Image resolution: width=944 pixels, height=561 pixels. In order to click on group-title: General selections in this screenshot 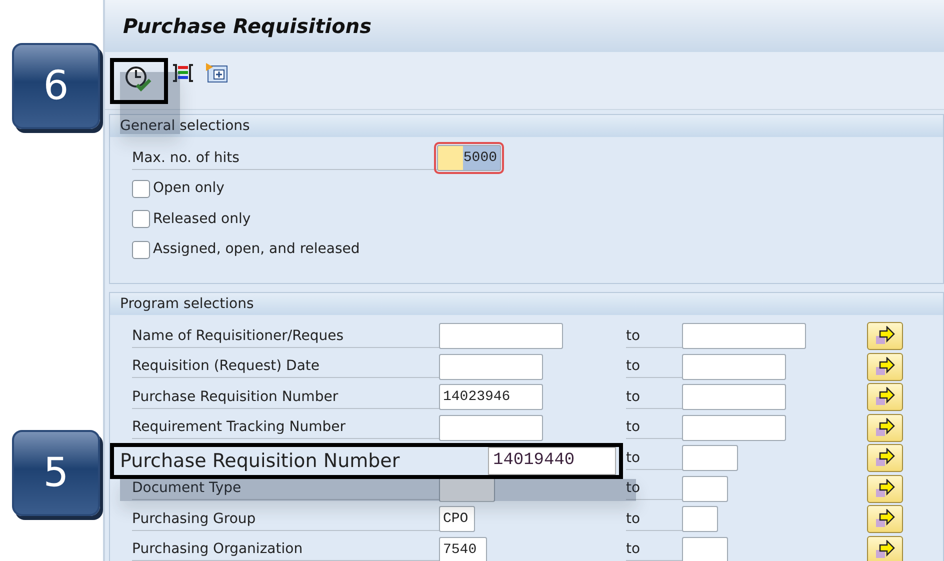, I will do `click(526, 126)`.